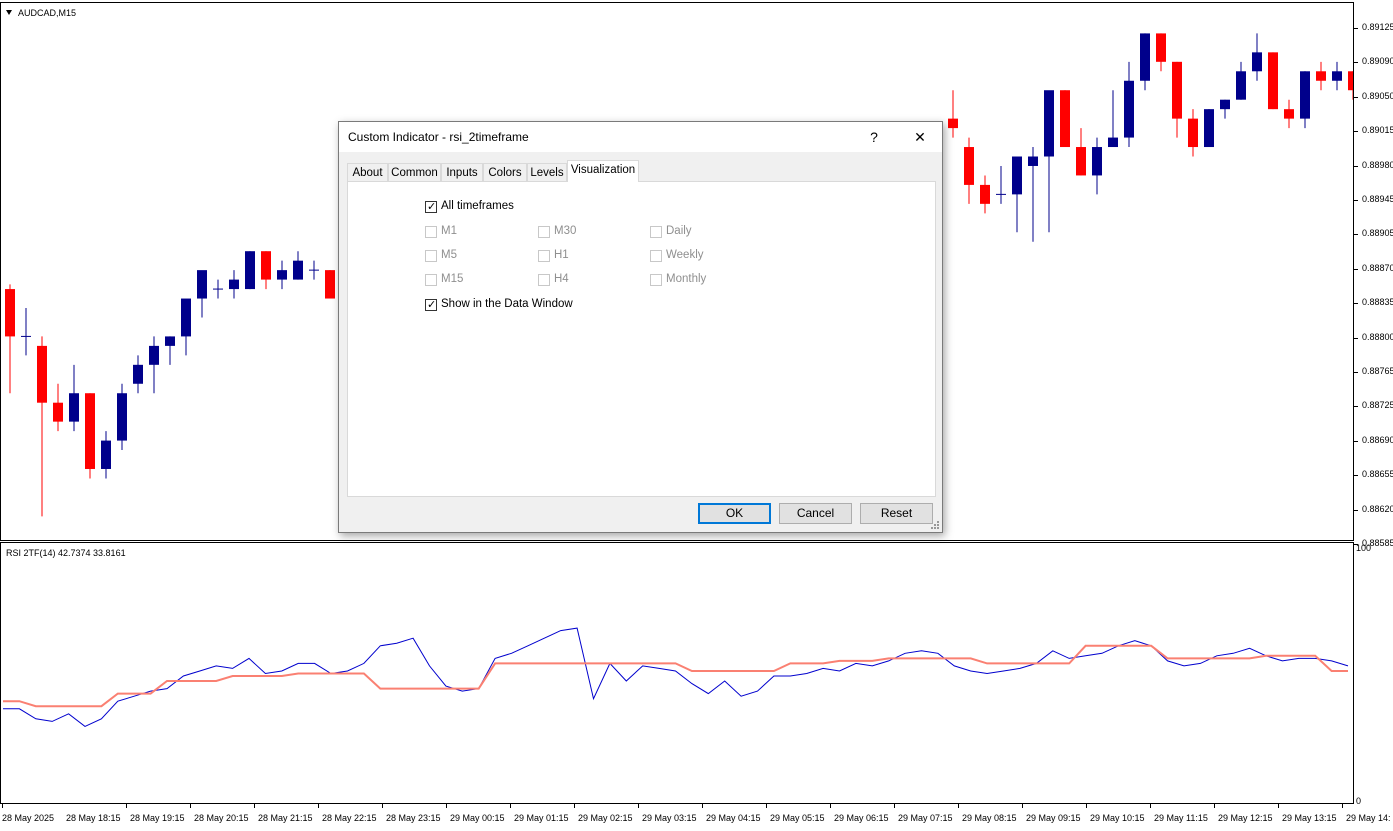  I want to click on time-tick-label: 29 May 10:15, so click(1117, 818).